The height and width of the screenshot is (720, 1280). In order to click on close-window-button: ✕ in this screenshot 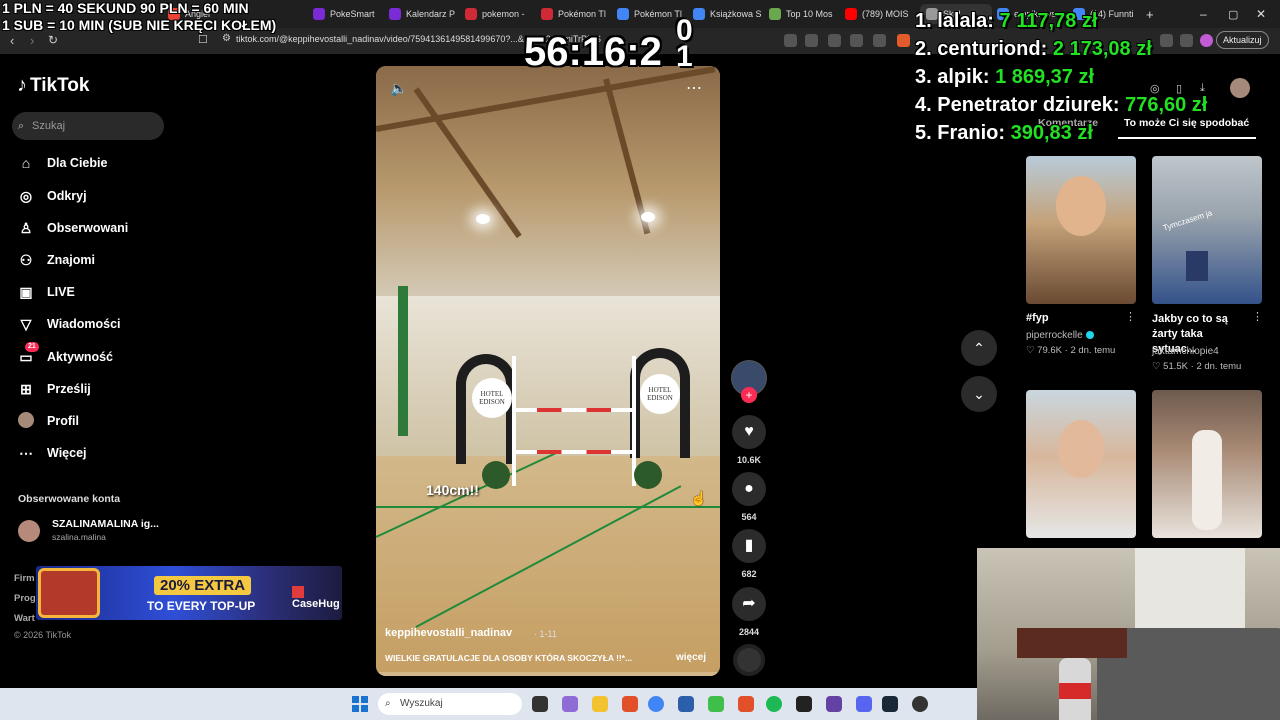, I will do `click(1261, 14)`.